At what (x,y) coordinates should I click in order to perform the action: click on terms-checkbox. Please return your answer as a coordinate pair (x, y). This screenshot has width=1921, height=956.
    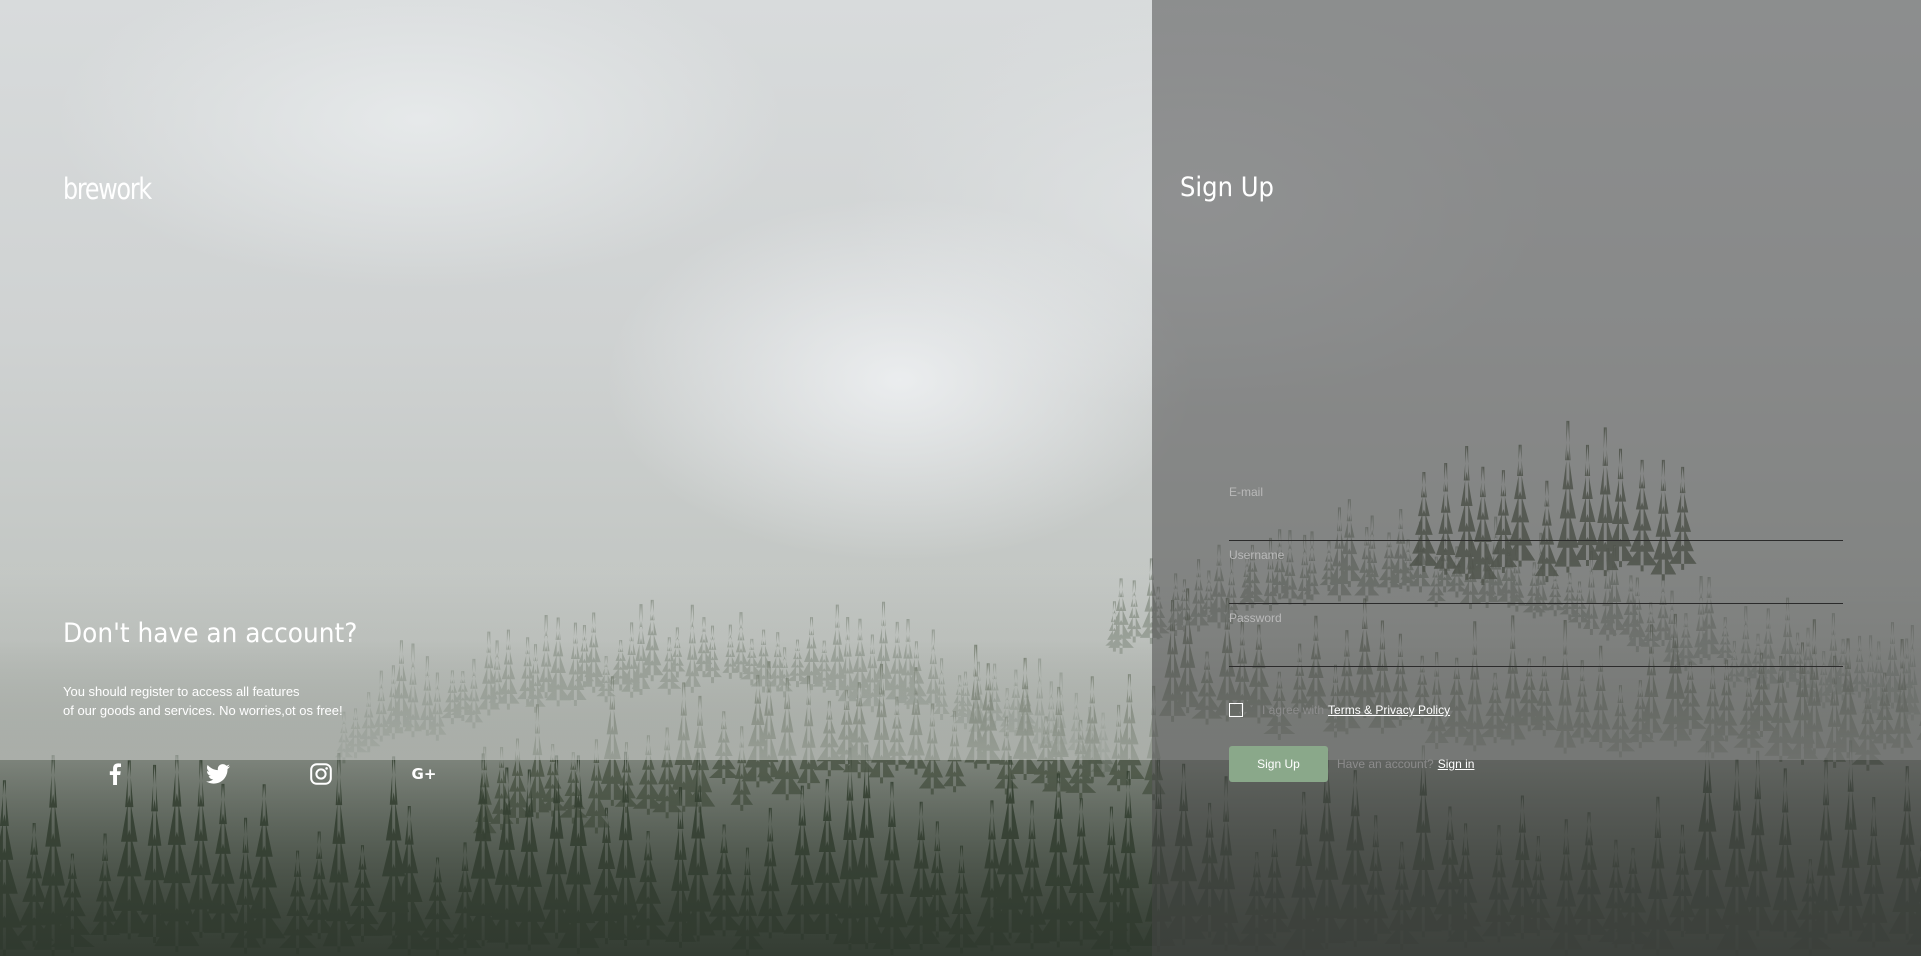
    Looking at the image, I should click on (1236, 710).